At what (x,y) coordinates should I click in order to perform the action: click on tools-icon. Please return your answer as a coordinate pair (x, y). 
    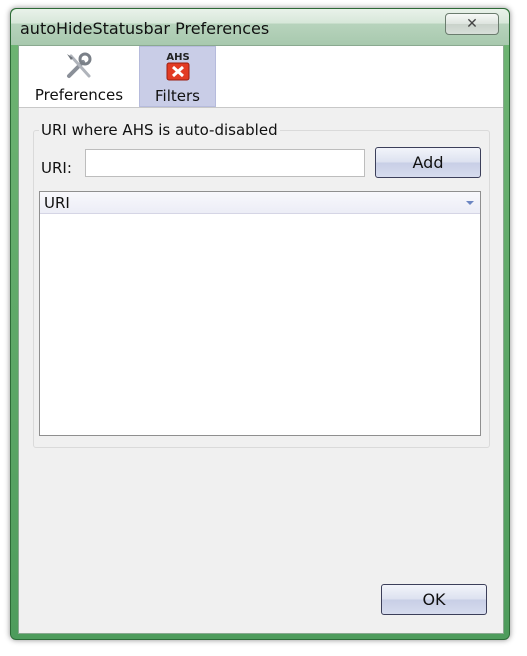
    Looking at the image, I should click on (79, 65).